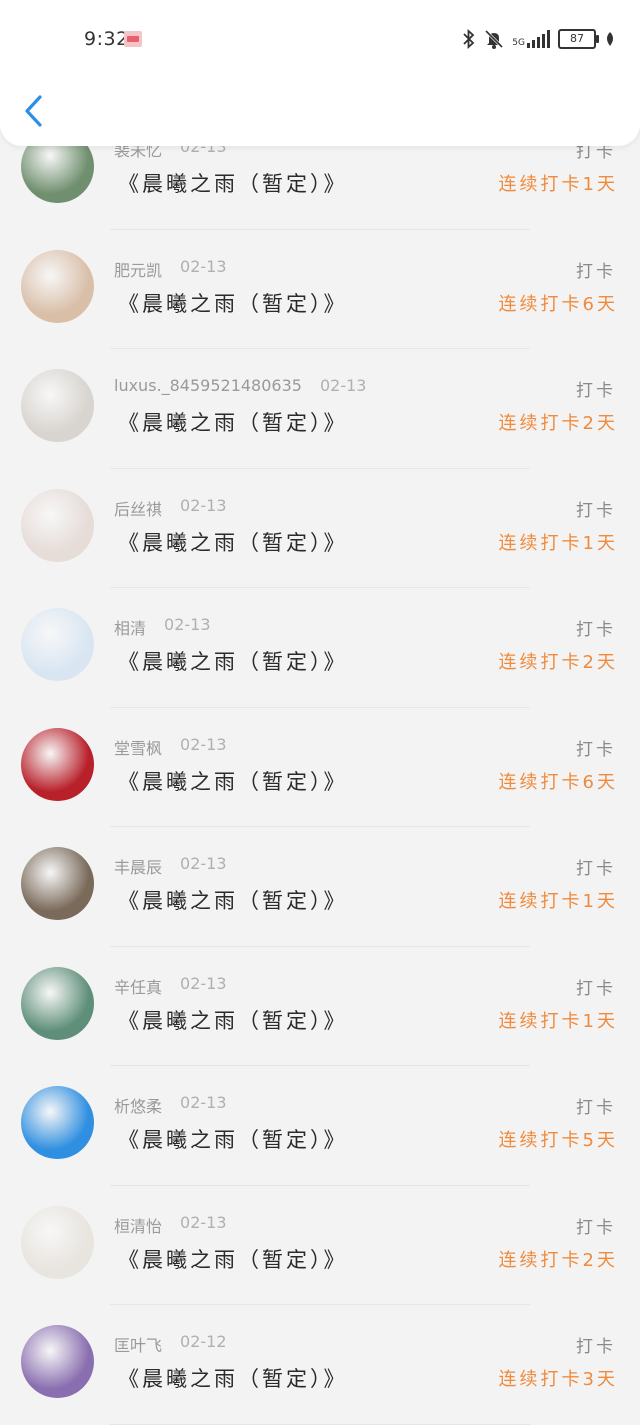 The height and width of the screenshot is (1425, 640). Describe the element at coordinates (170, 866) in the screenshot. I see `entry-meta: 丰晨辰 02-13` at that location.